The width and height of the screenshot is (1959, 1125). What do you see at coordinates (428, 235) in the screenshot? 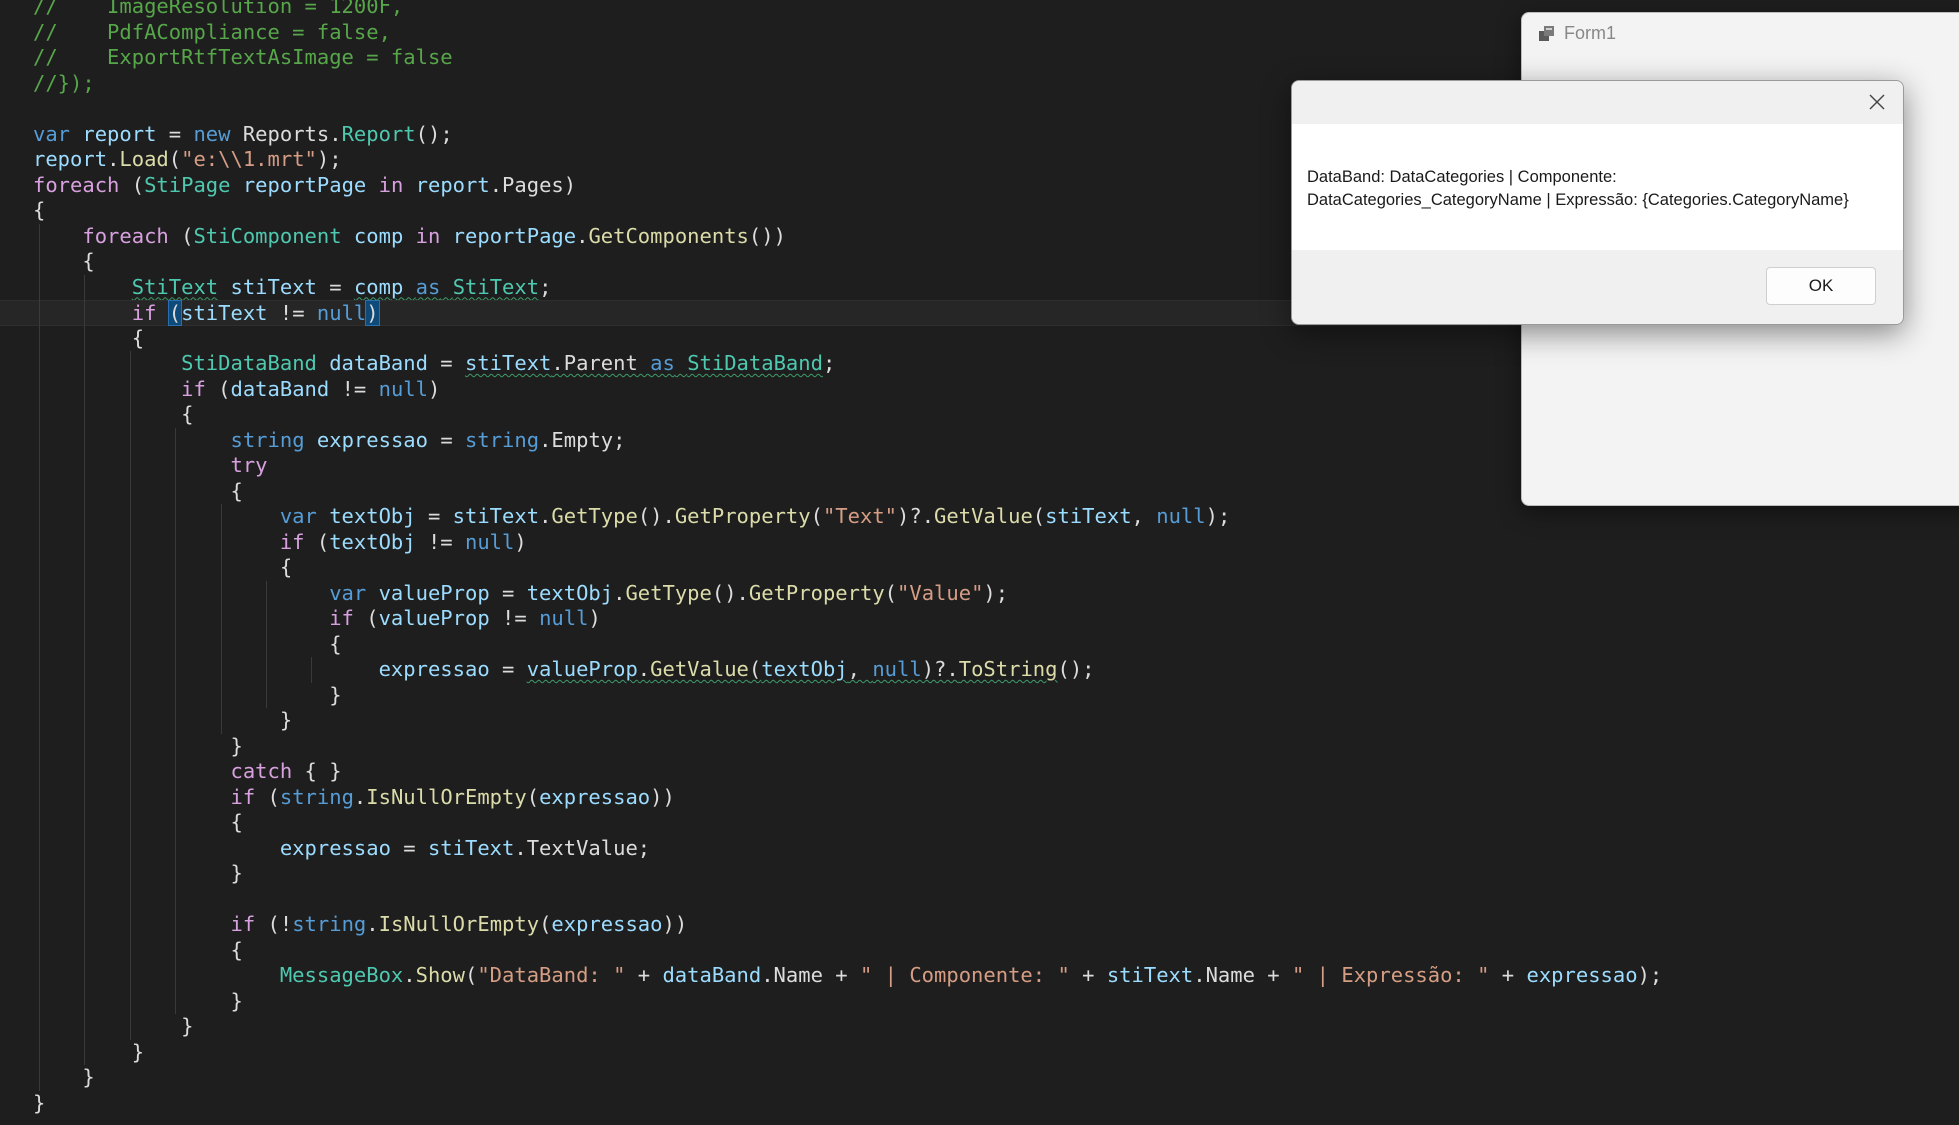
I see `code-token: in` at bounding box center [428, 235].